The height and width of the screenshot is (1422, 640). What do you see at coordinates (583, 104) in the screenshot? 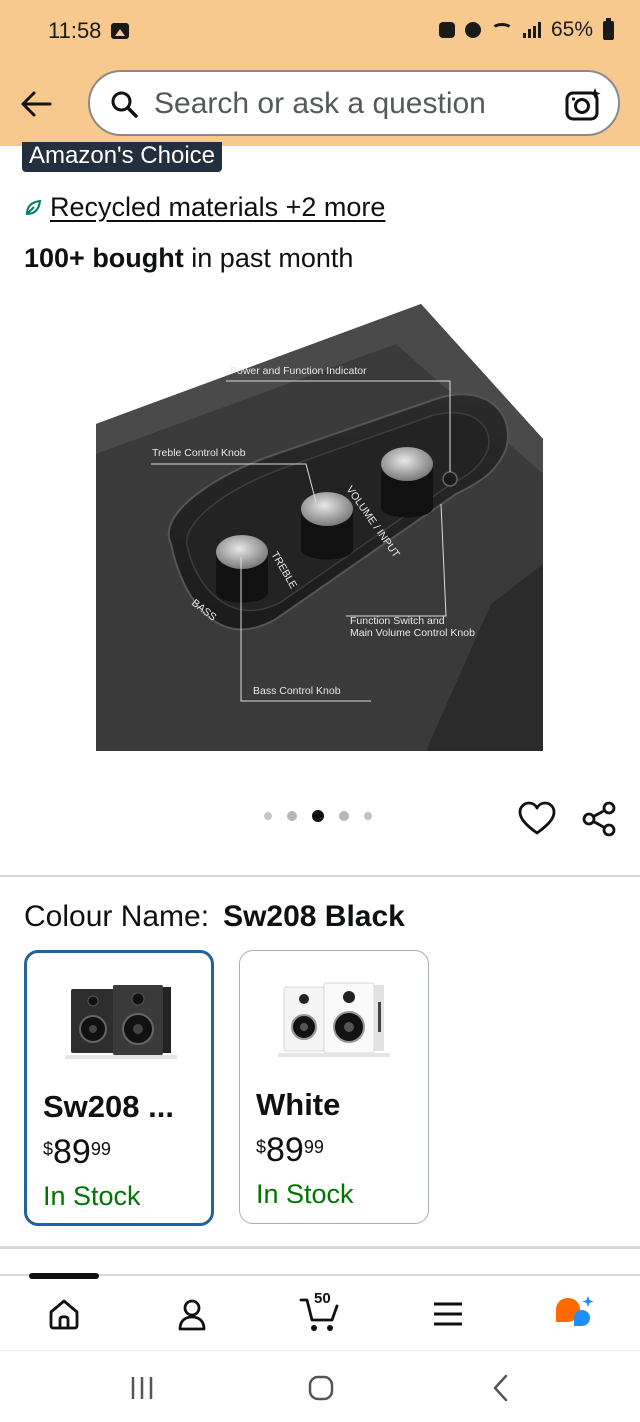
I see `camera-lens-icon` at bounding box center [583, 104].